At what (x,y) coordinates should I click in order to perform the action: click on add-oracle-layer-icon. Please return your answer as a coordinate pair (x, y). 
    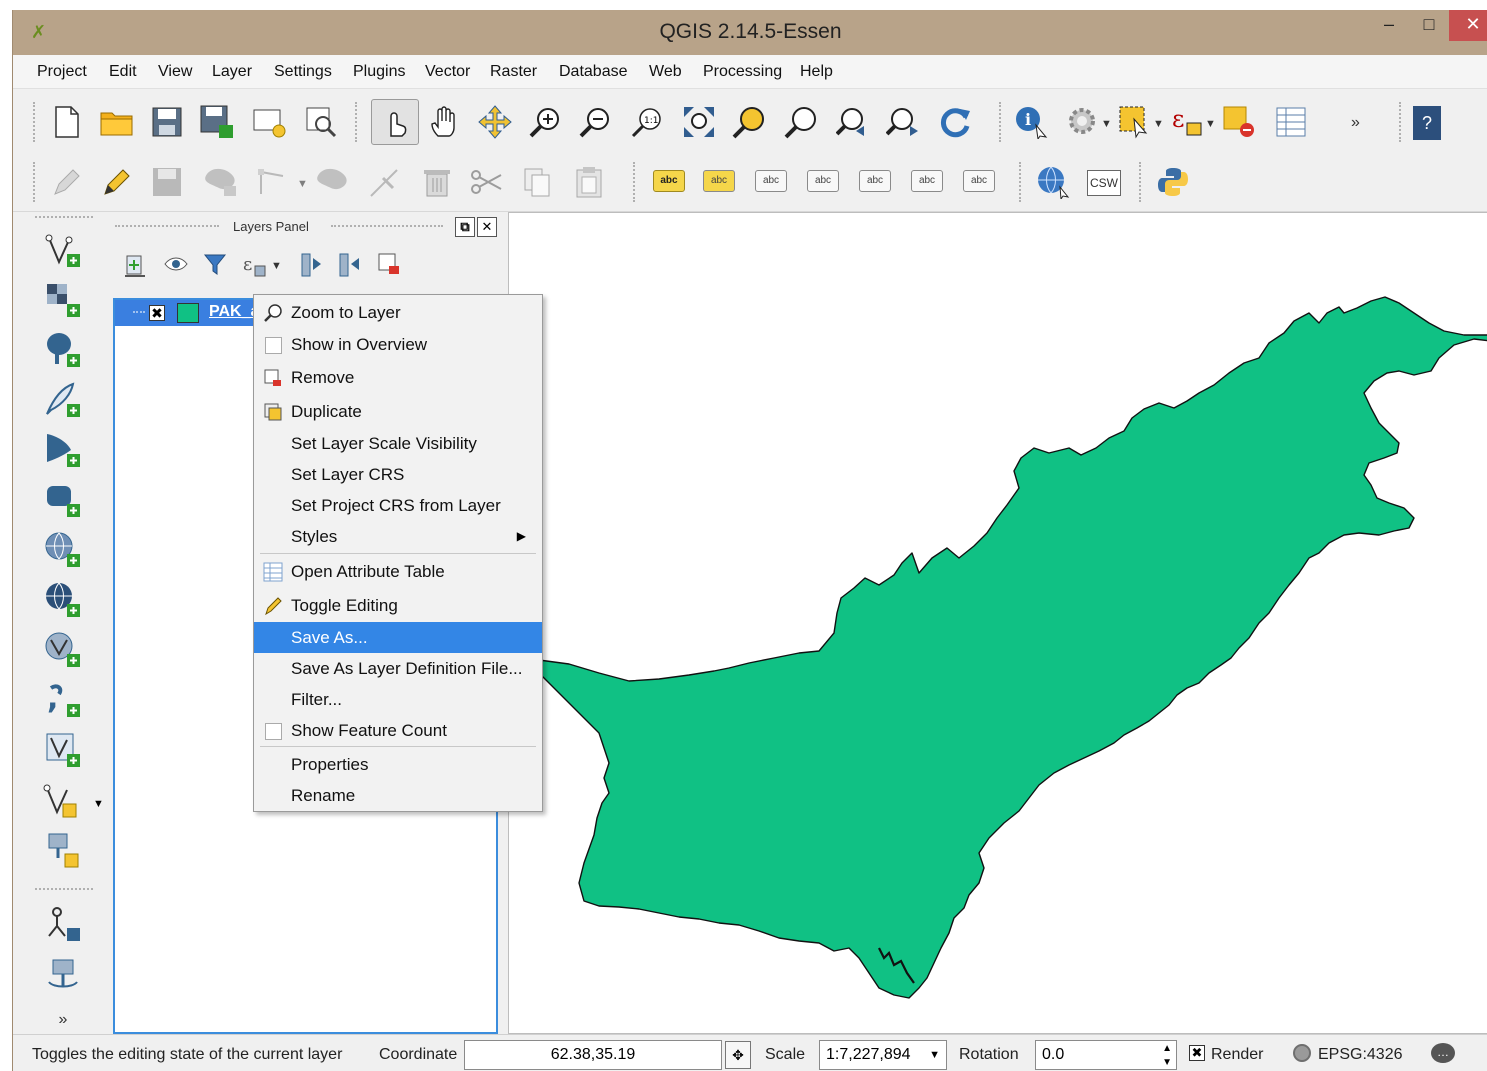
    Looking at the image, I should click on (63, 974).